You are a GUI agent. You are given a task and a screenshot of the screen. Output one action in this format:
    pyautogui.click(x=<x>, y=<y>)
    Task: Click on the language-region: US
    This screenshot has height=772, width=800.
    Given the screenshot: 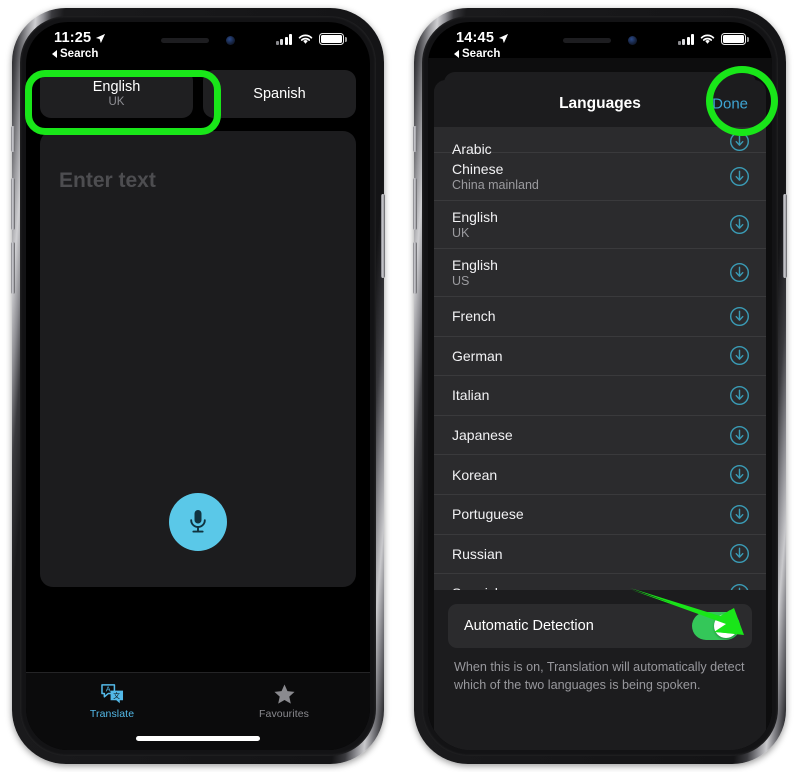 What is the action you would take?
    pyautogui.click(x=461, y=280)
    